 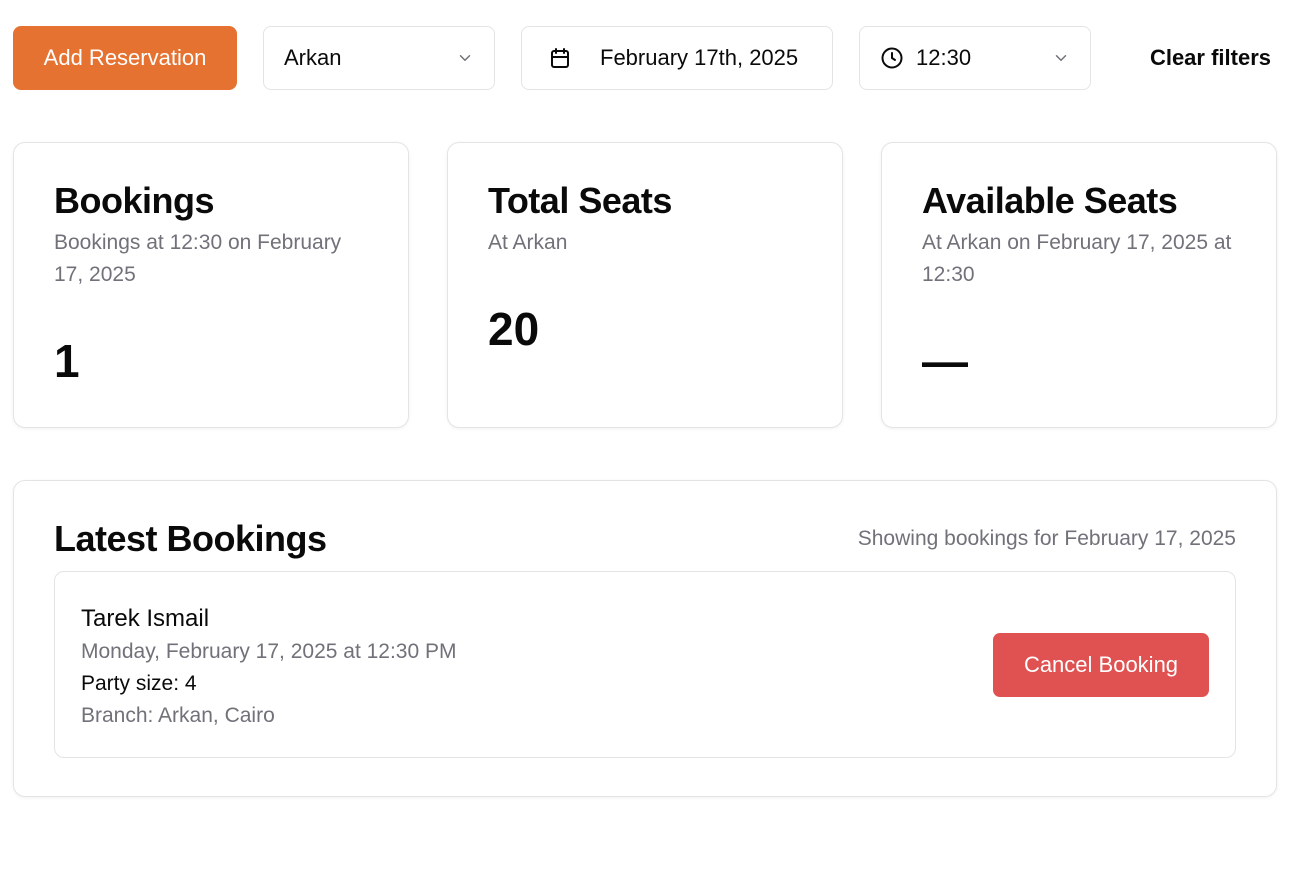 I want to click on latest-bookings-subtitle: Showing bookings for February 17, 2025, so click(x=1046, y=538).